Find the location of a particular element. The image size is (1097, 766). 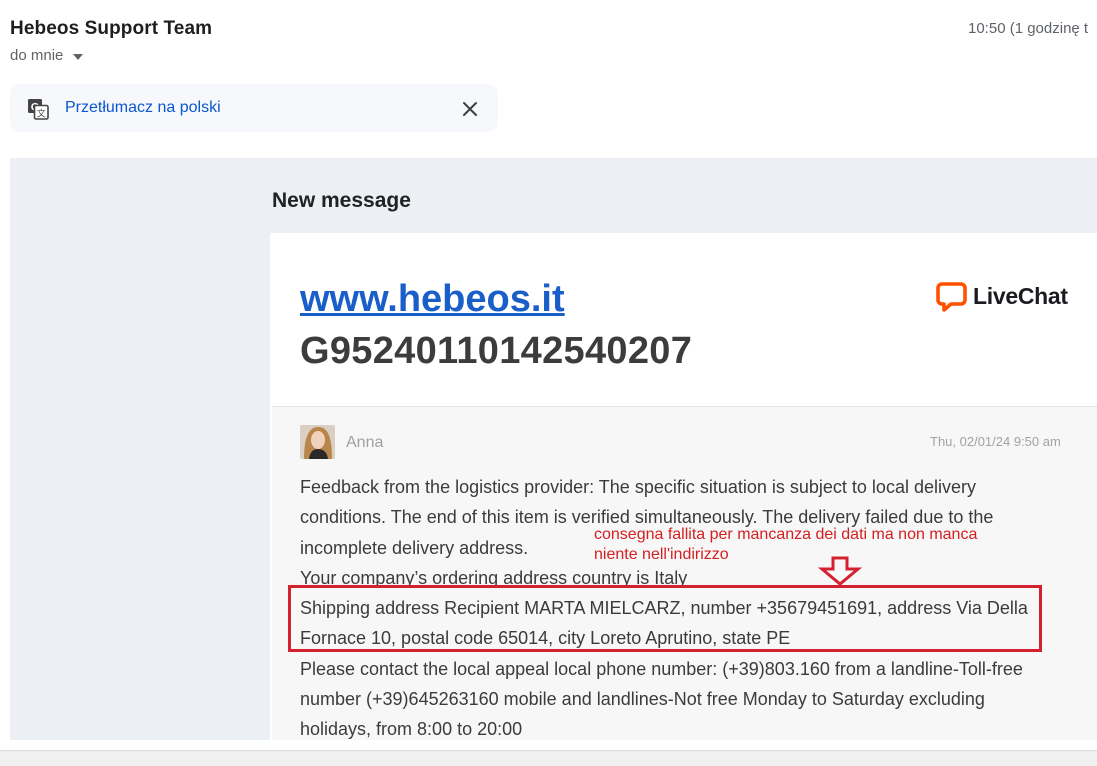

site-link: www.hebeos.it is located at coordinates (432, 299).